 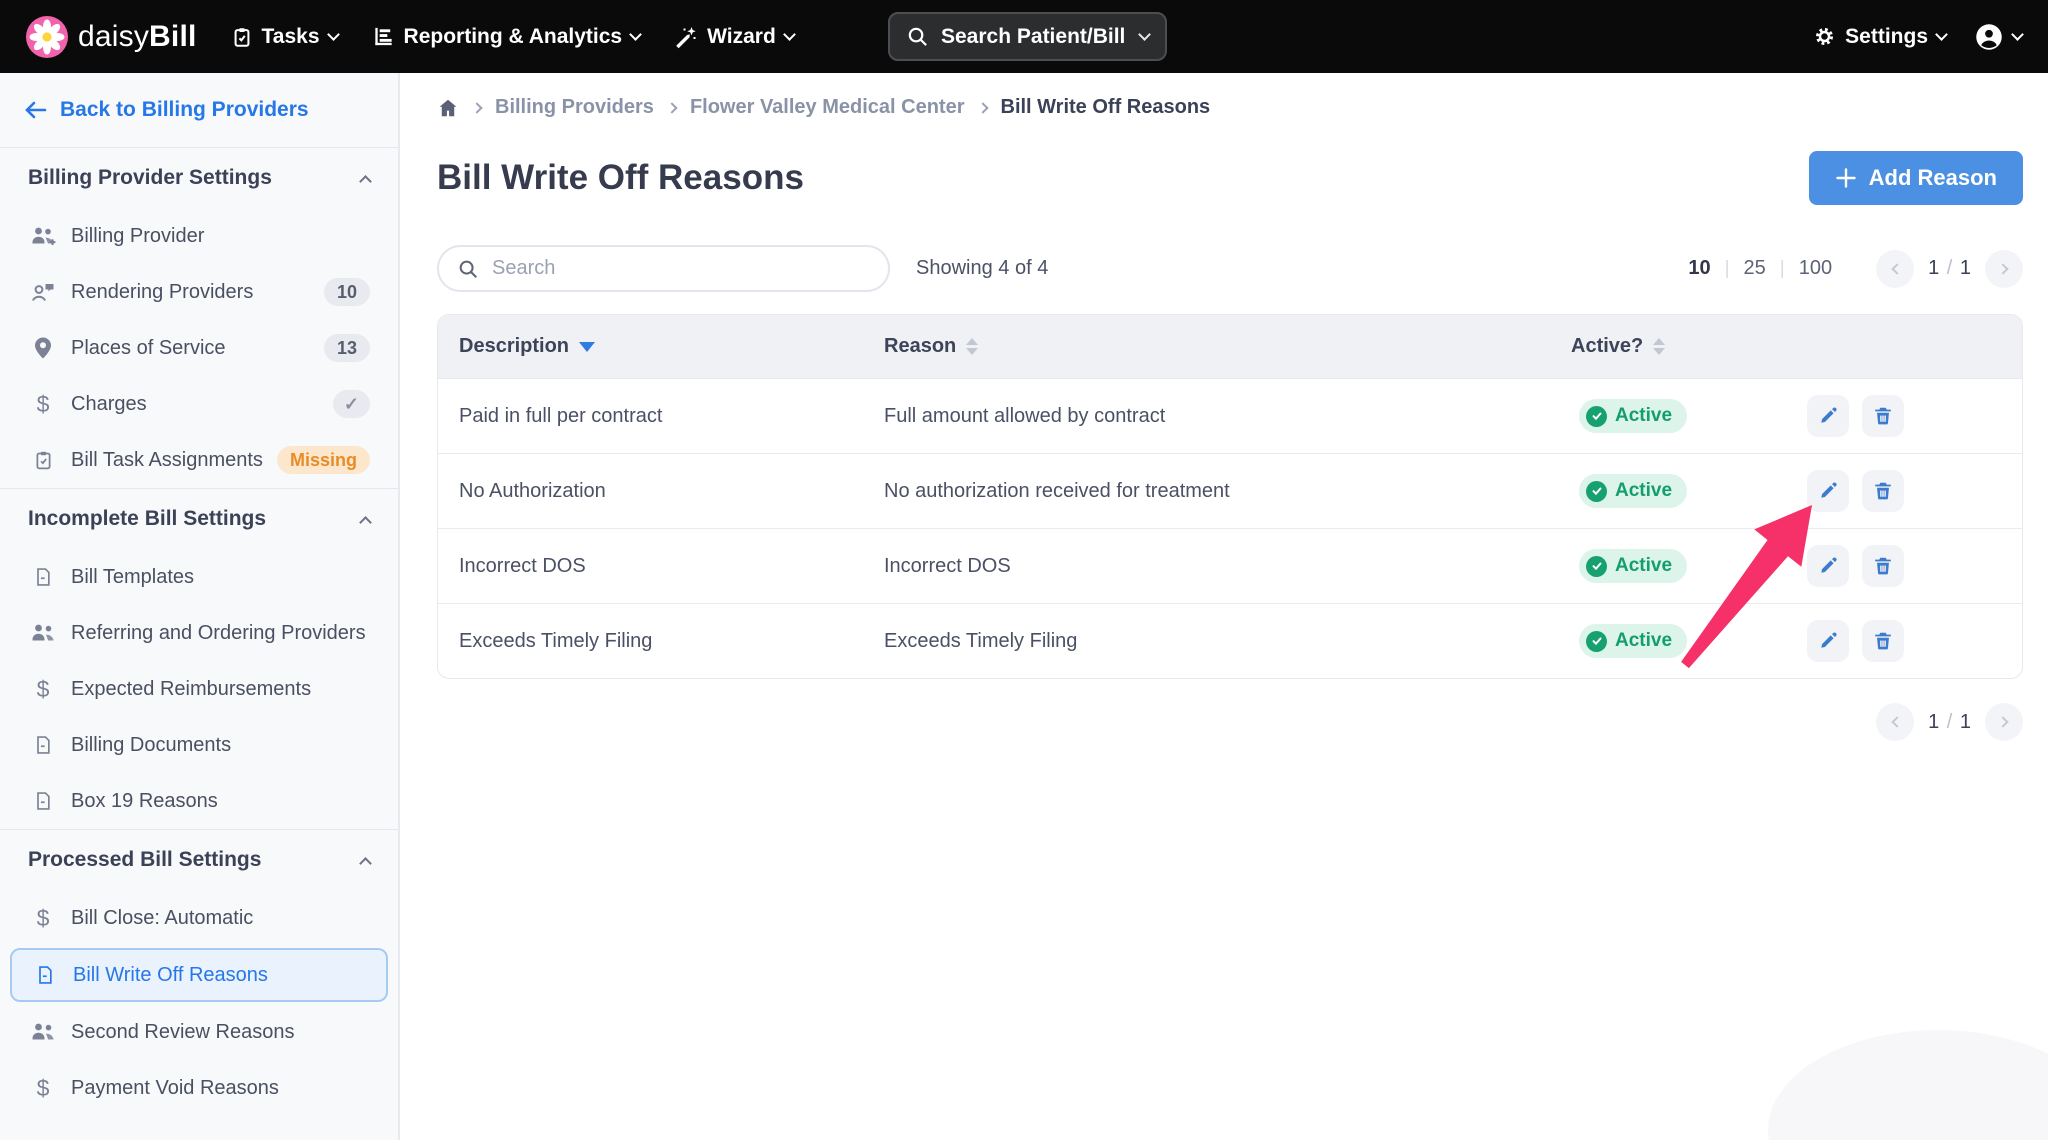 I want to click on sidebar-item-label: Bill Templates, so click(x=133, y=576).